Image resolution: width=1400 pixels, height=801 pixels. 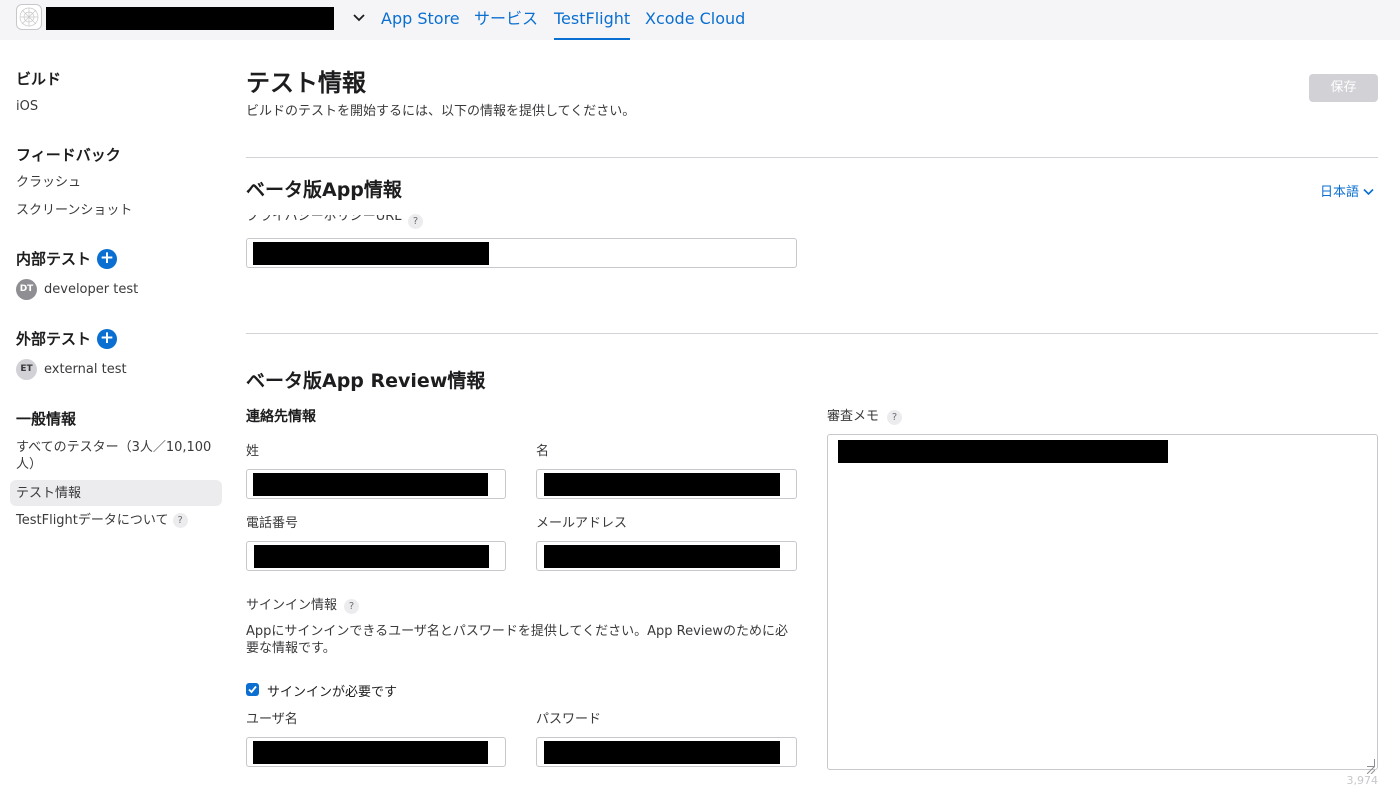 What do you see at coordinates (1340, 192) in the screenshot?
I see `language-value: 日本語` at bounding box center [1340, 192].